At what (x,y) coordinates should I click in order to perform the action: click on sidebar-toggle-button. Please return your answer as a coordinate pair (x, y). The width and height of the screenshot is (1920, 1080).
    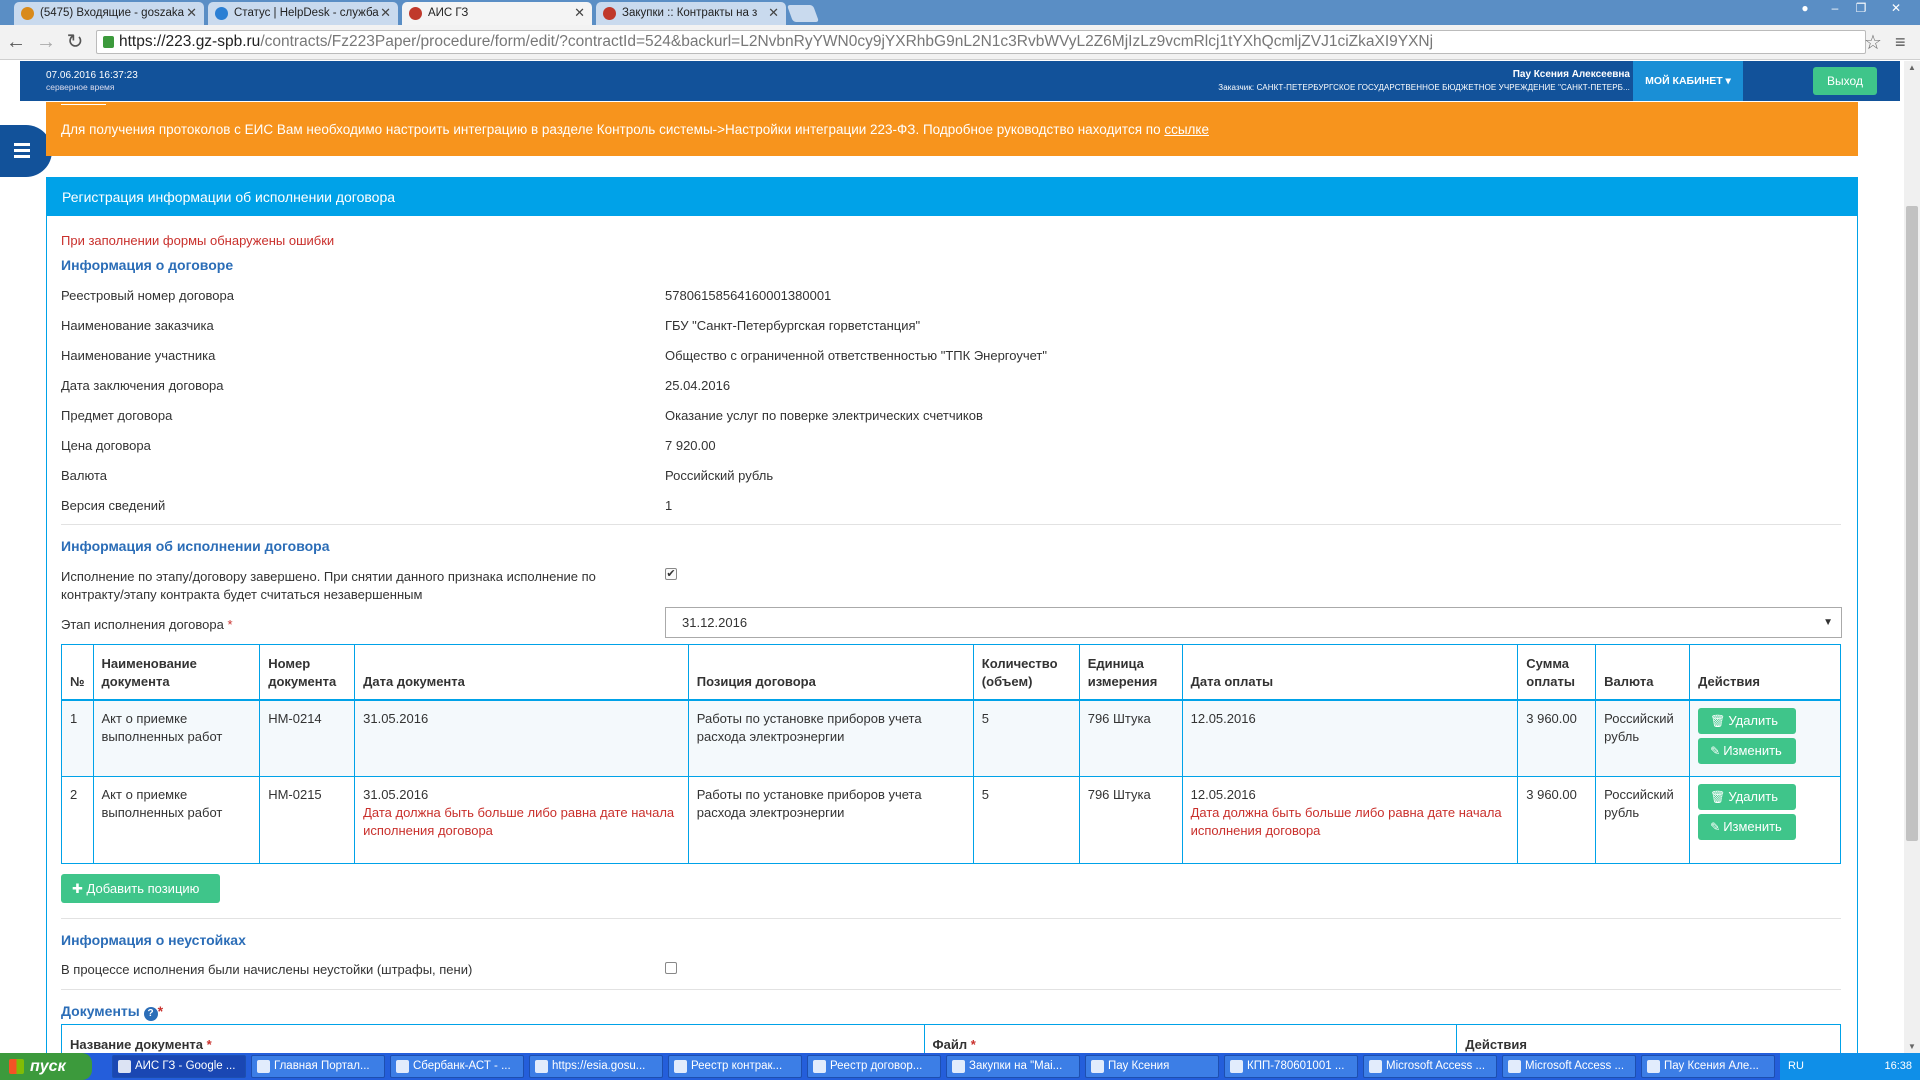
    Looking at the image, I should click on (26, 151).